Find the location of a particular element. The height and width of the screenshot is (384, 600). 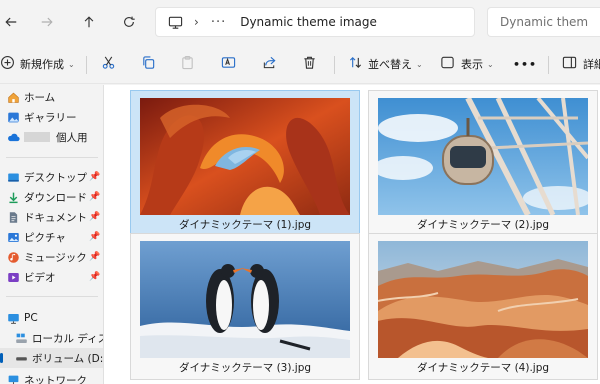

scissors-icon is located at coordinates (108, 64).